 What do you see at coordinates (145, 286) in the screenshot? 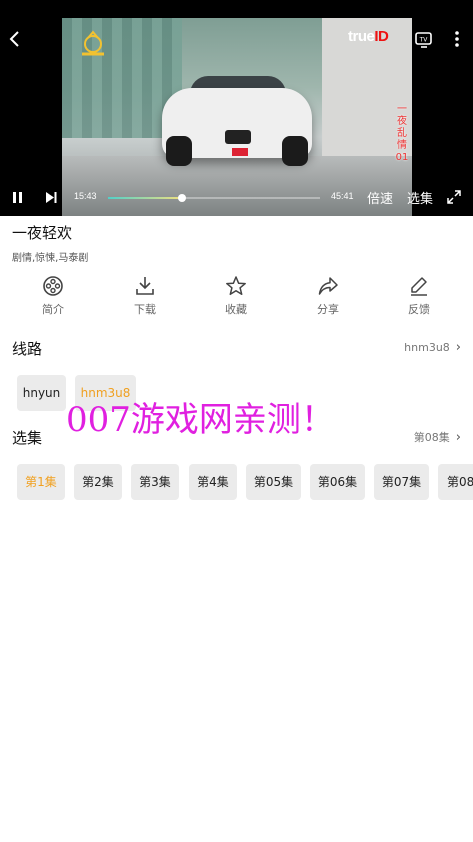
I see `download-icon` at bounding box center [145, 286].